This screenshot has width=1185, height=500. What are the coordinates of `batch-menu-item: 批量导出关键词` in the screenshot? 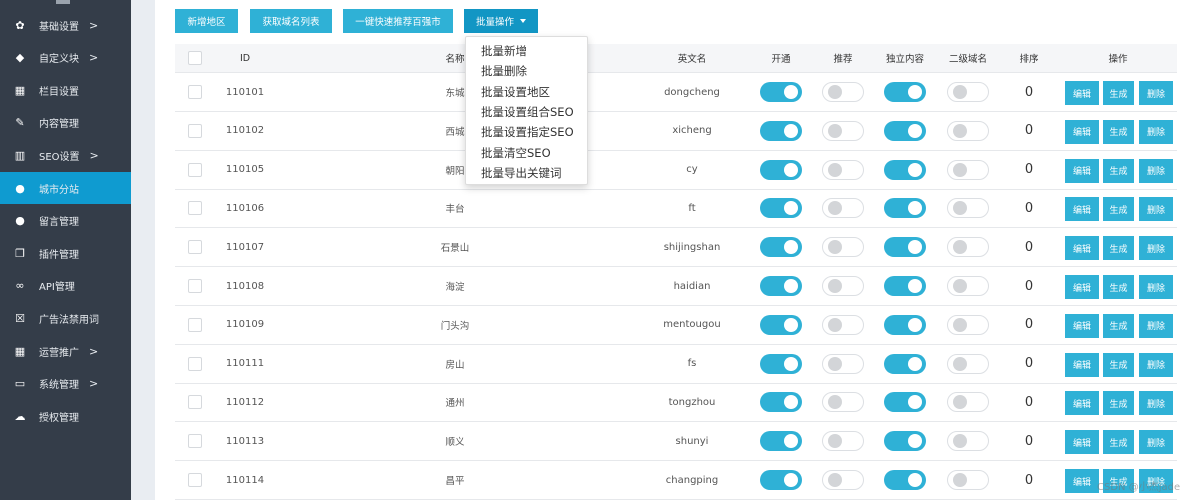 It's located at (526, 173).